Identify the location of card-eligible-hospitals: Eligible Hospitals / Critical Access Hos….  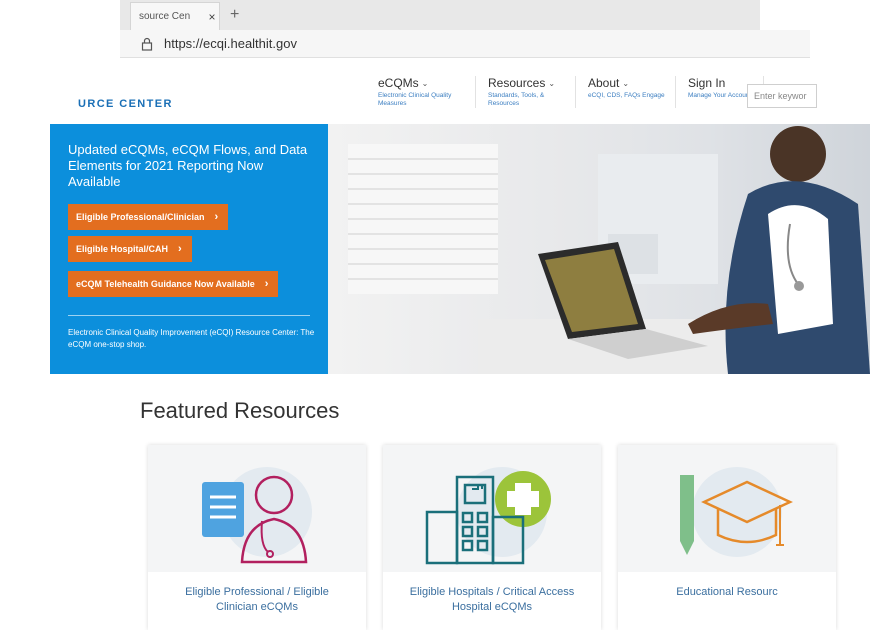
(492, 537).